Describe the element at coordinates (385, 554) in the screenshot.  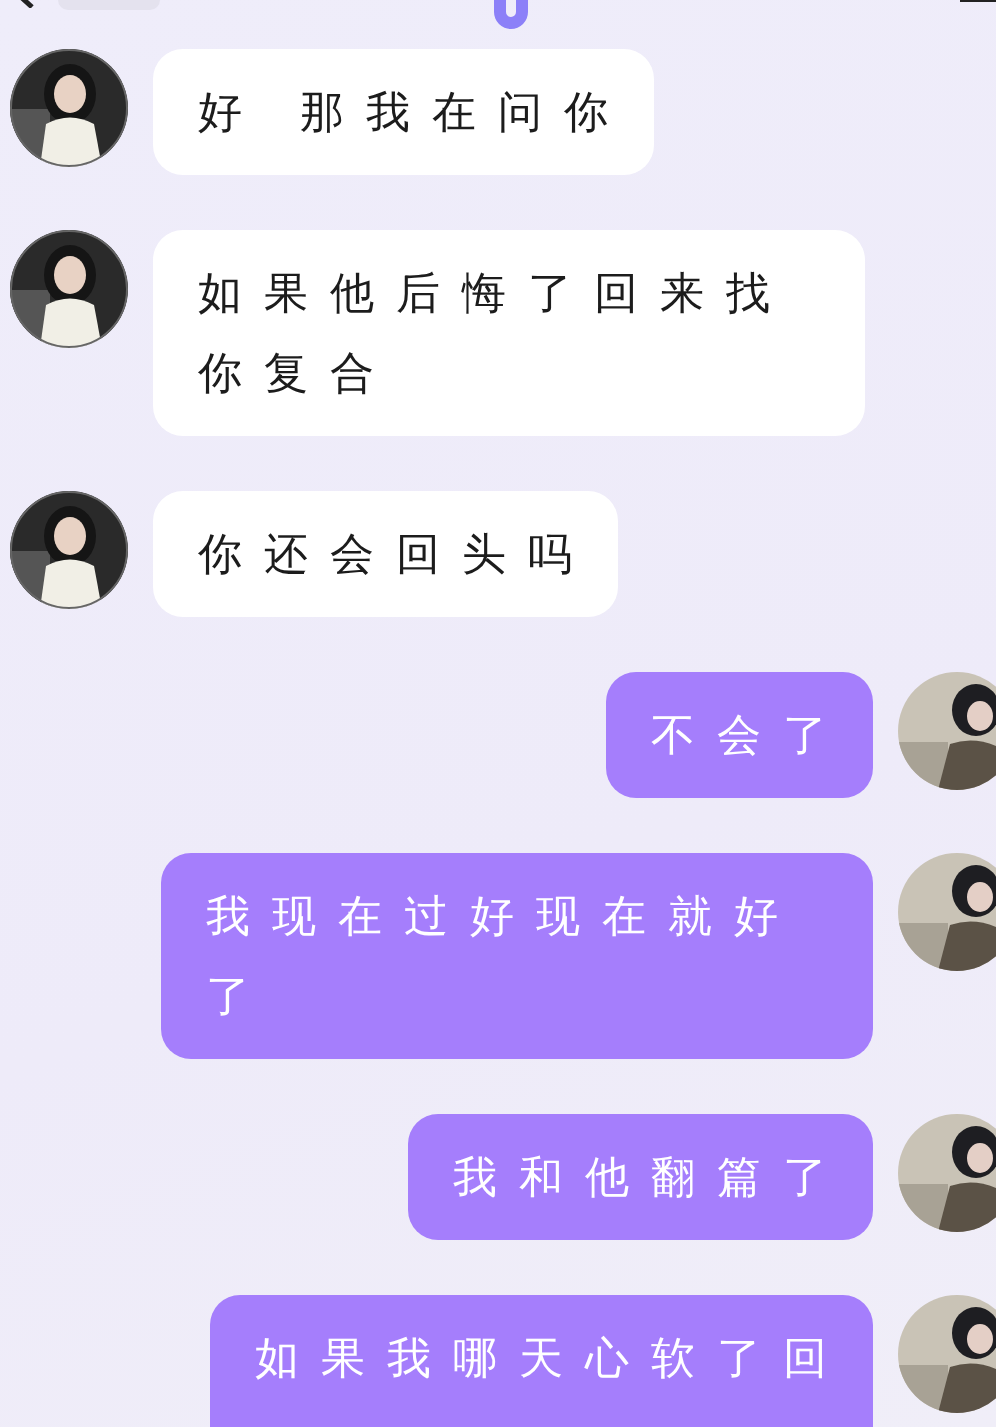
I see `message-bubble: 你还会回头吗` at that location.